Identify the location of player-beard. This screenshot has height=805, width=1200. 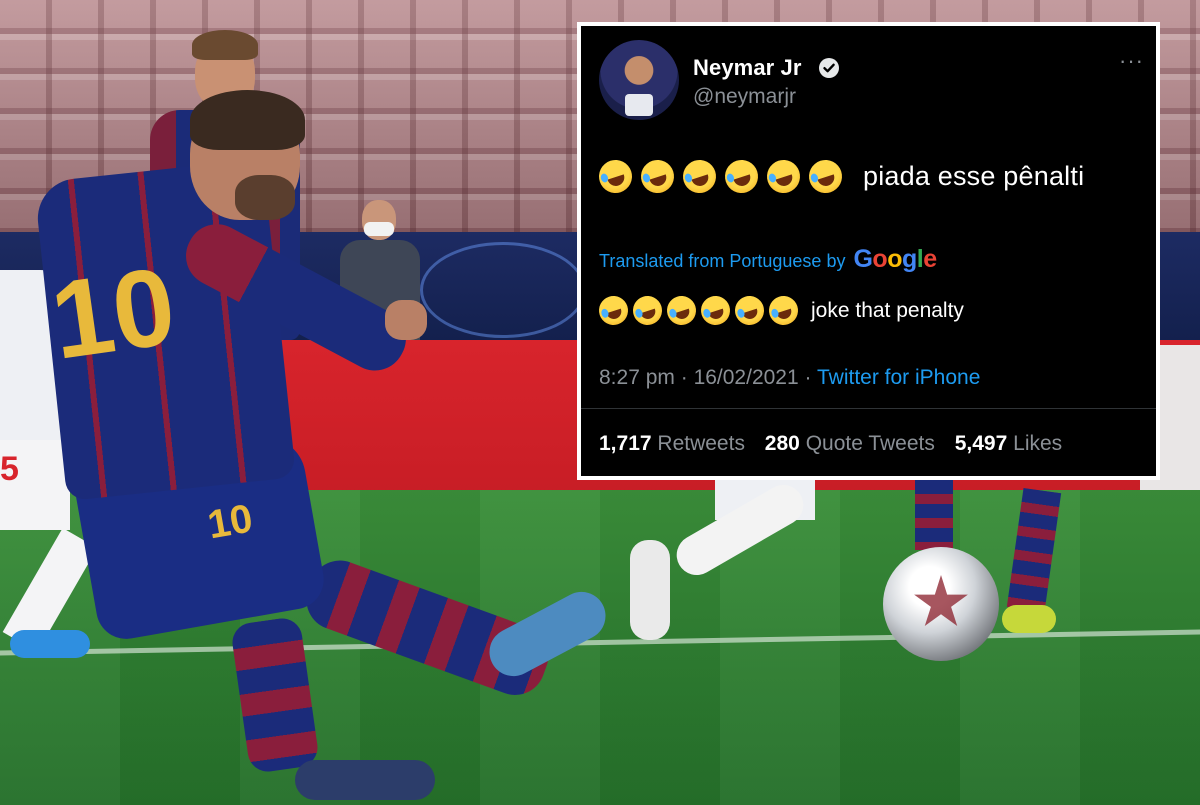
(265, 197).